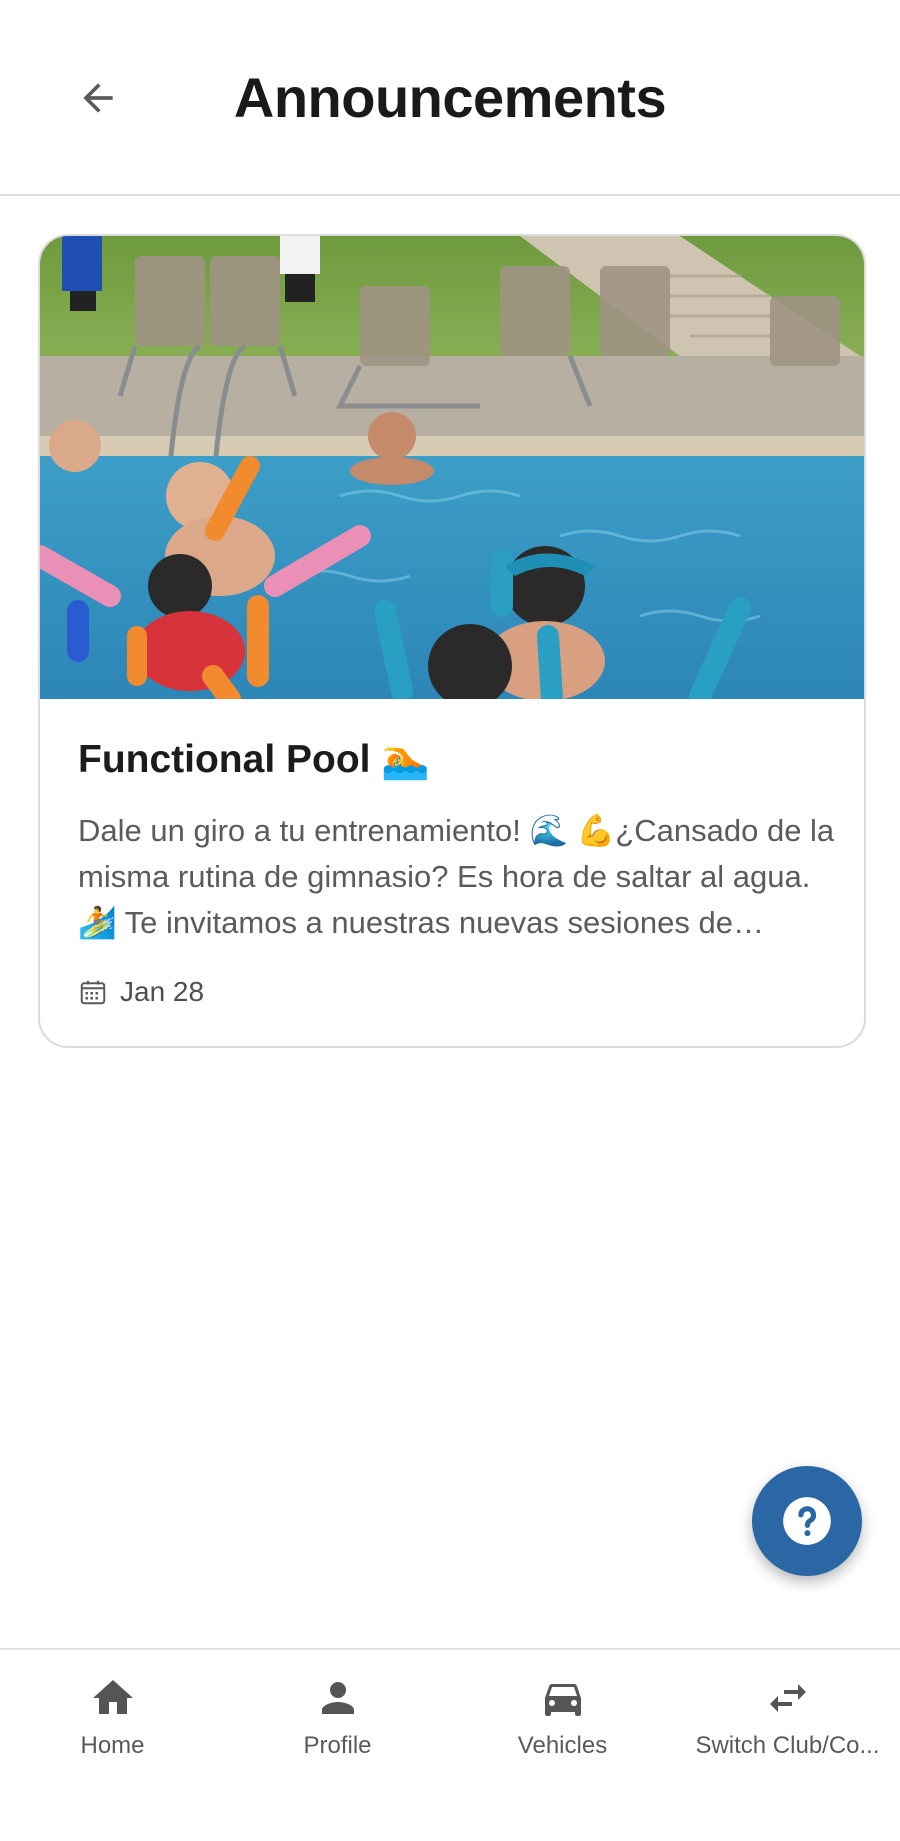 This screenshot has height=1841, width=900. Describe the element at coordinates (112, 1745) in the screenshot. I see `nav-home-label: Home` at that location.